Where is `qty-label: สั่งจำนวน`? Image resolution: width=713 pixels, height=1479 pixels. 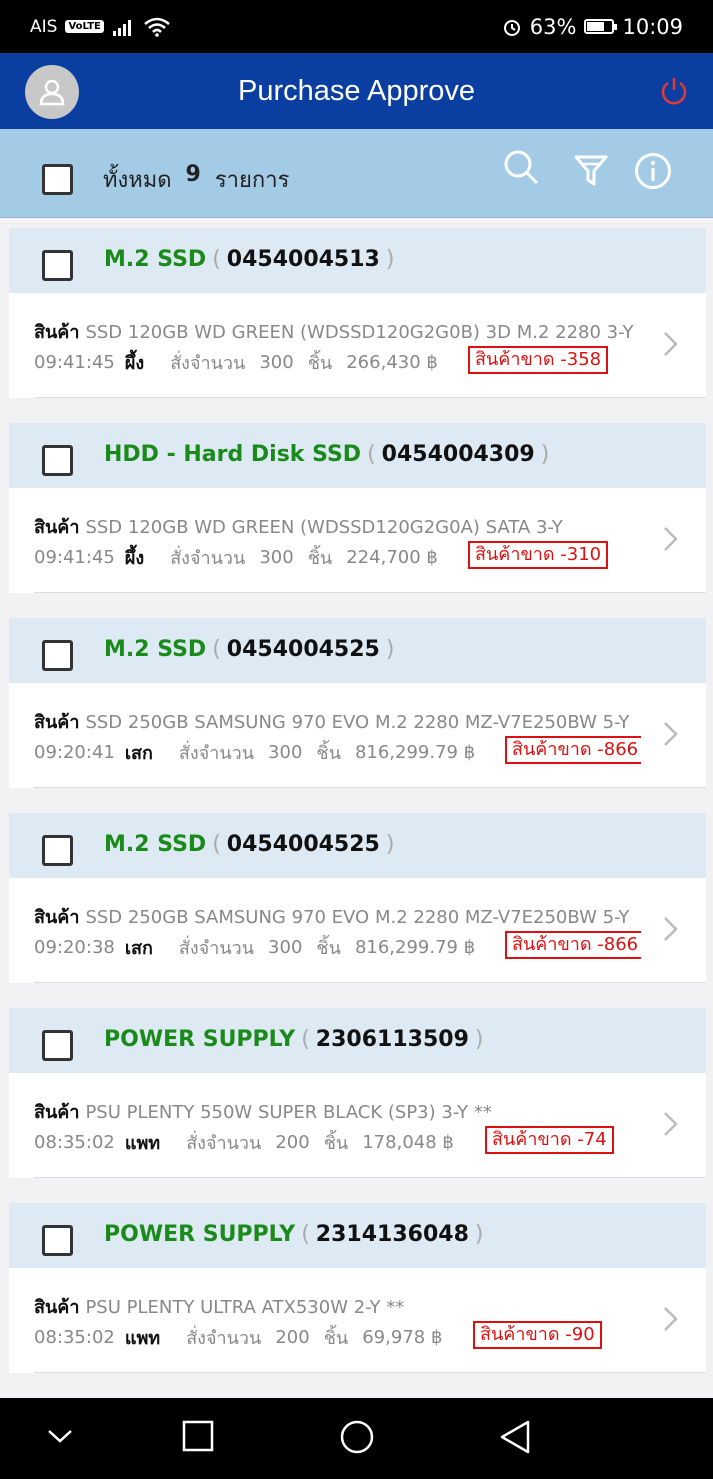 qty-label: สั่งจำนวน is located at coordinates (216, 753).